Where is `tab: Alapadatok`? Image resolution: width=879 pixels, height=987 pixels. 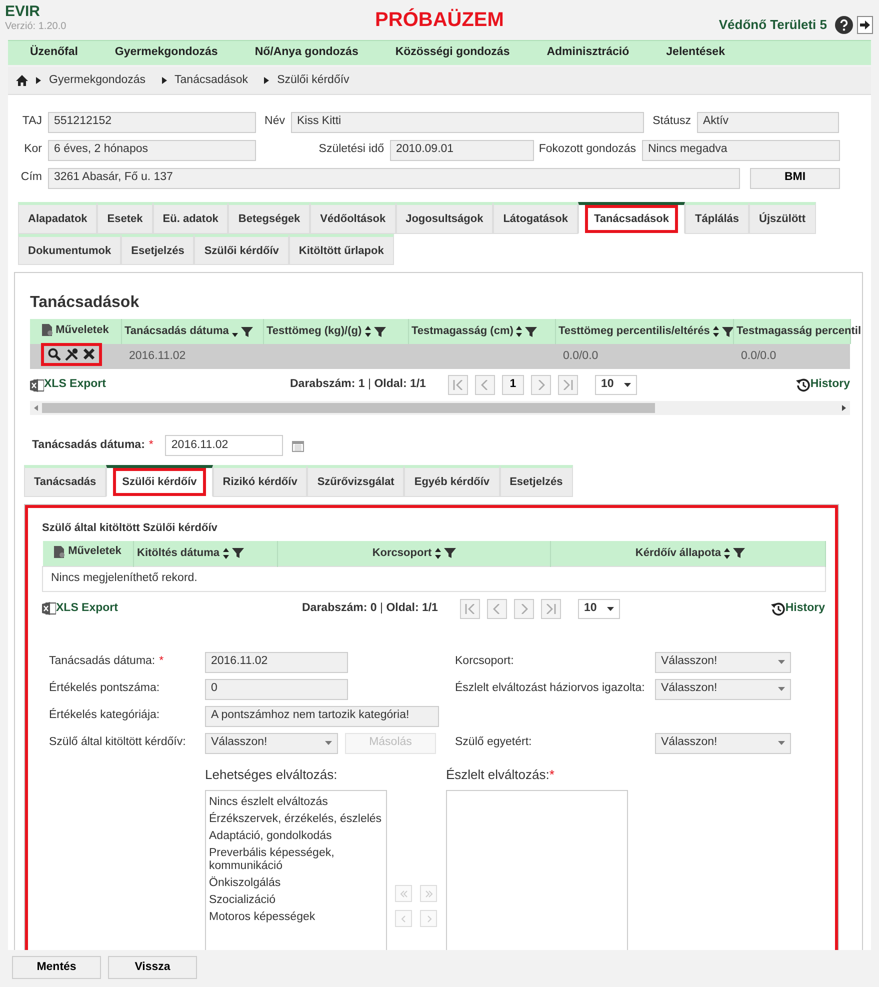
tab: Alapadatok is located at coordinates (58, 218).